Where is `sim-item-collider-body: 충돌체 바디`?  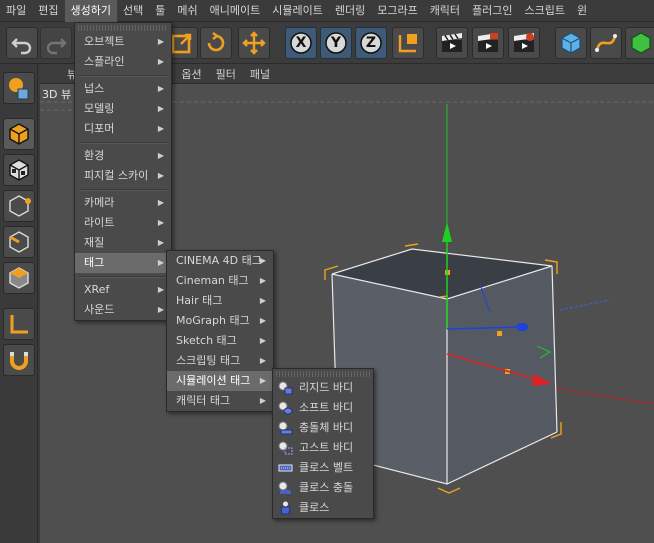
sim-item-collider-body: 충돌체 바디 is located at coordinates (323, 428).